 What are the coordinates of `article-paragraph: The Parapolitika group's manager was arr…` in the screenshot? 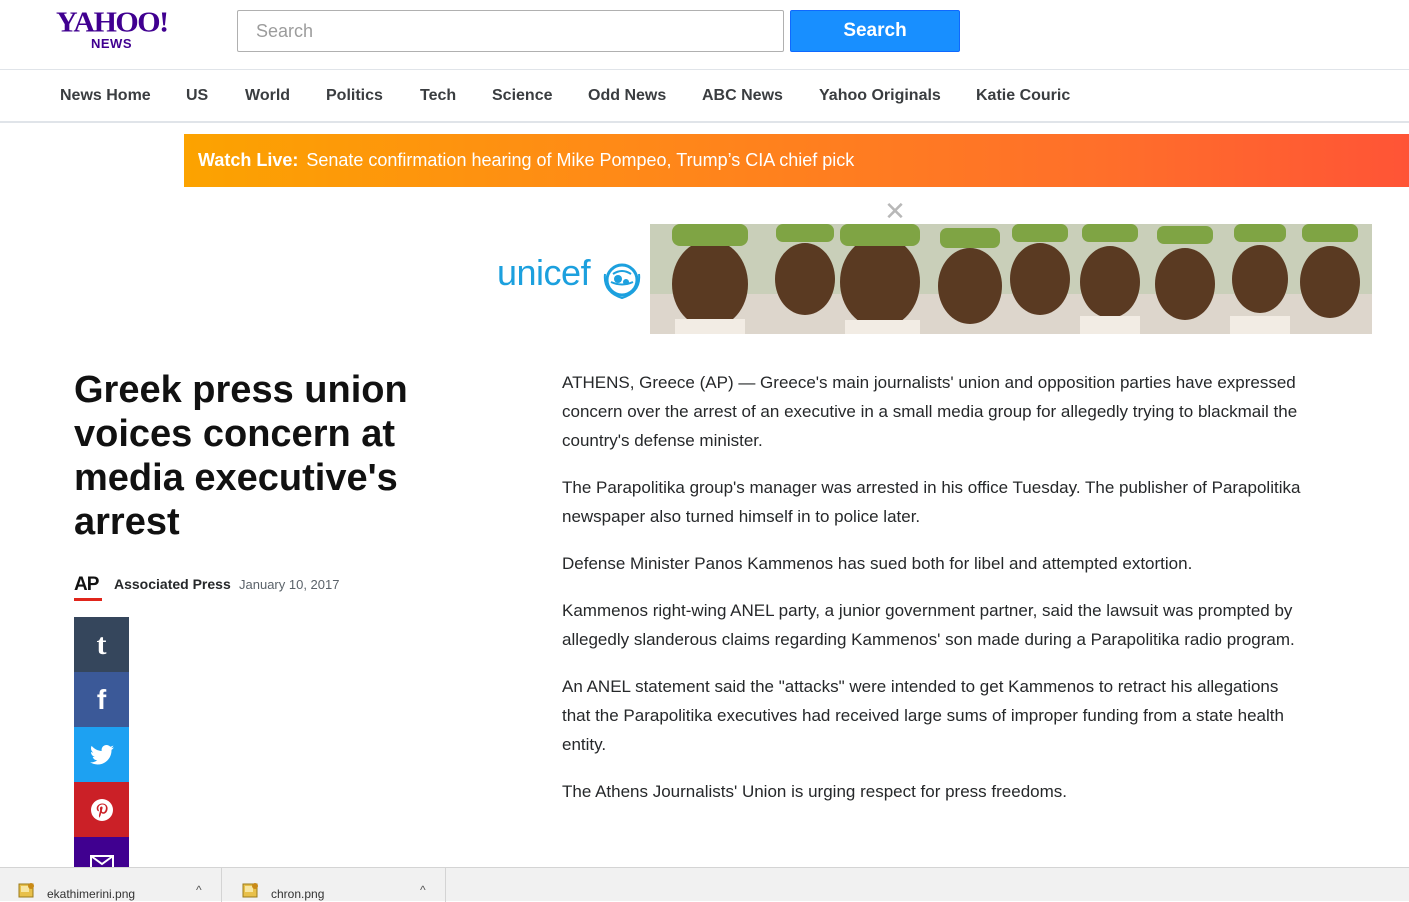 It's located at (931, 502).